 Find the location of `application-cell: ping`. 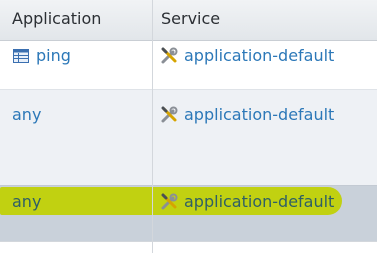

application-cell: ping is located at coordinates (41, 55).